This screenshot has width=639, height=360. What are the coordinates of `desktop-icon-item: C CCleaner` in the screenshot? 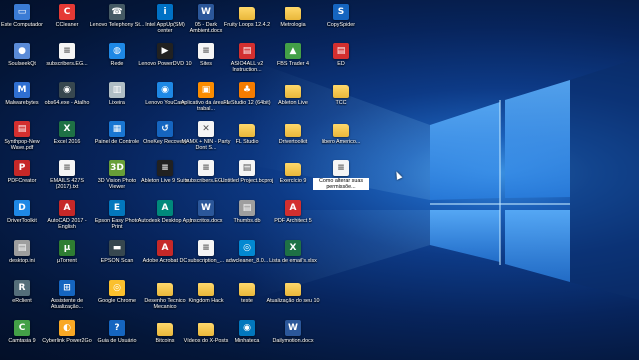 It's located at (67, 23).